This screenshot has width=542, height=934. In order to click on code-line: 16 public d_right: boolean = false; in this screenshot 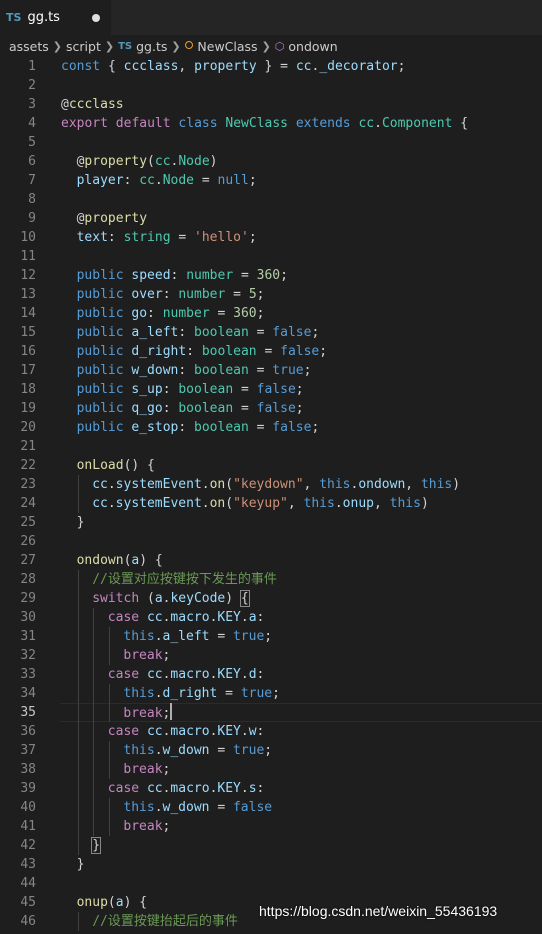, I will do `click(271, 351)`.